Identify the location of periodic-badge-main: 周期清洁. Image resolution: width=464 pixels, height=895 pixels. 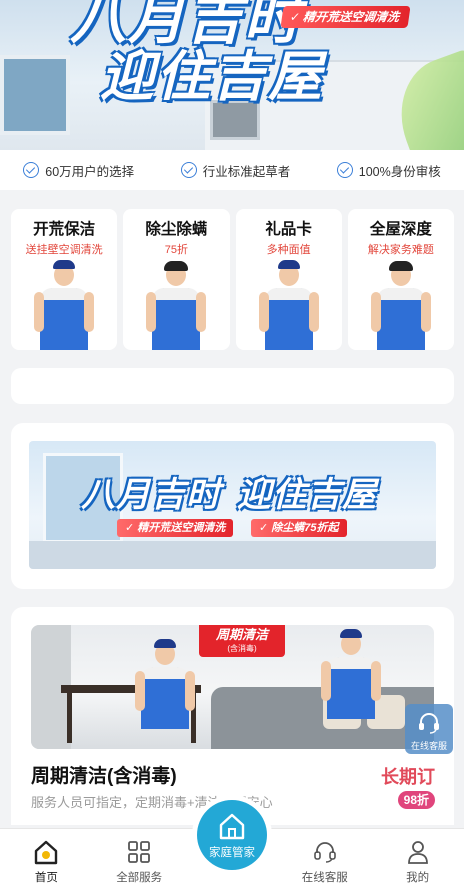
(241, 634).